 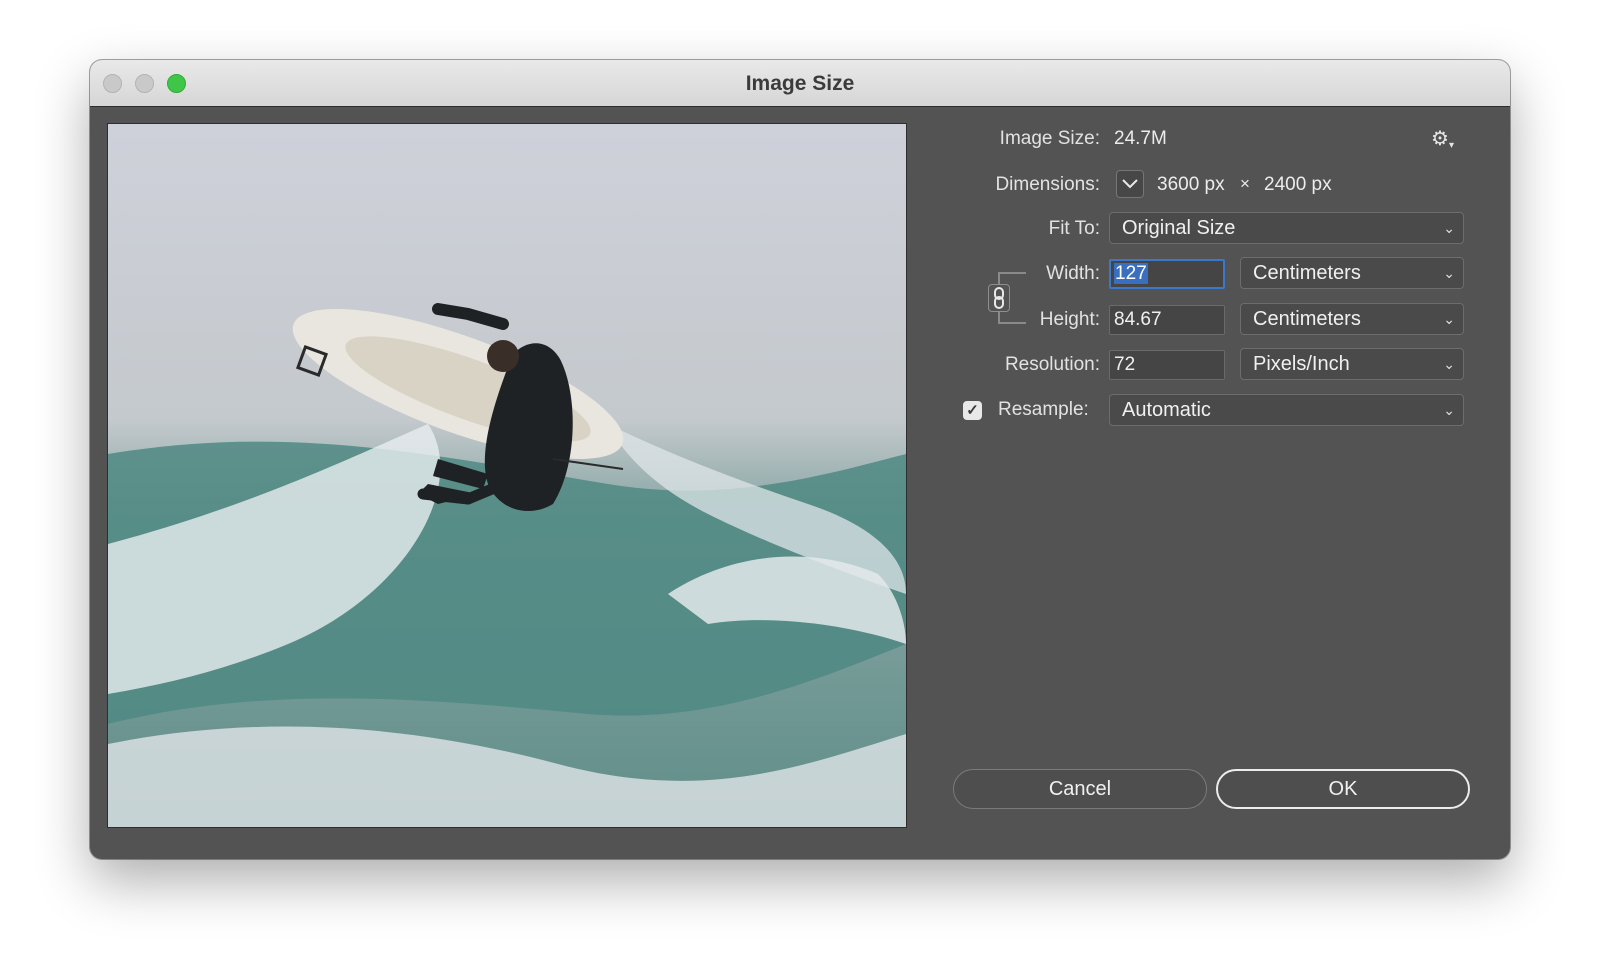 What do you see at coordinates (1343, 789) in the screenshot?
I see `ok-button: OK` at bounding box center [1343, 789].